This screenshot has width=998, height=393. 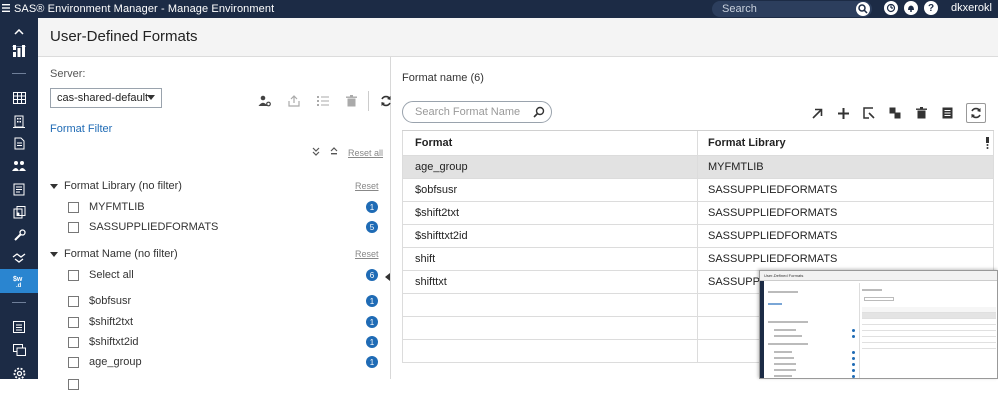 I want to click on notifications-icon, so click(x=911, y=8).